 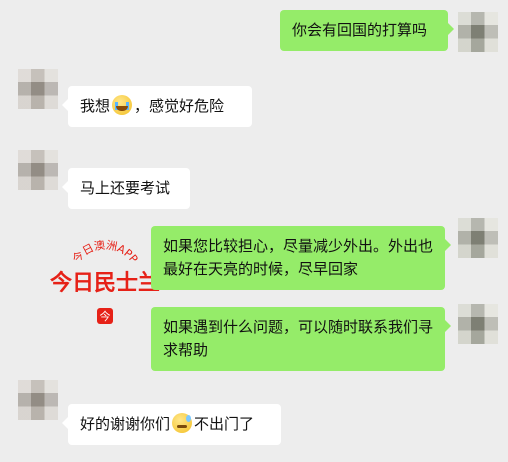 I want to click on incoming-message: 马上还要考试, so click(x=126, y=188).